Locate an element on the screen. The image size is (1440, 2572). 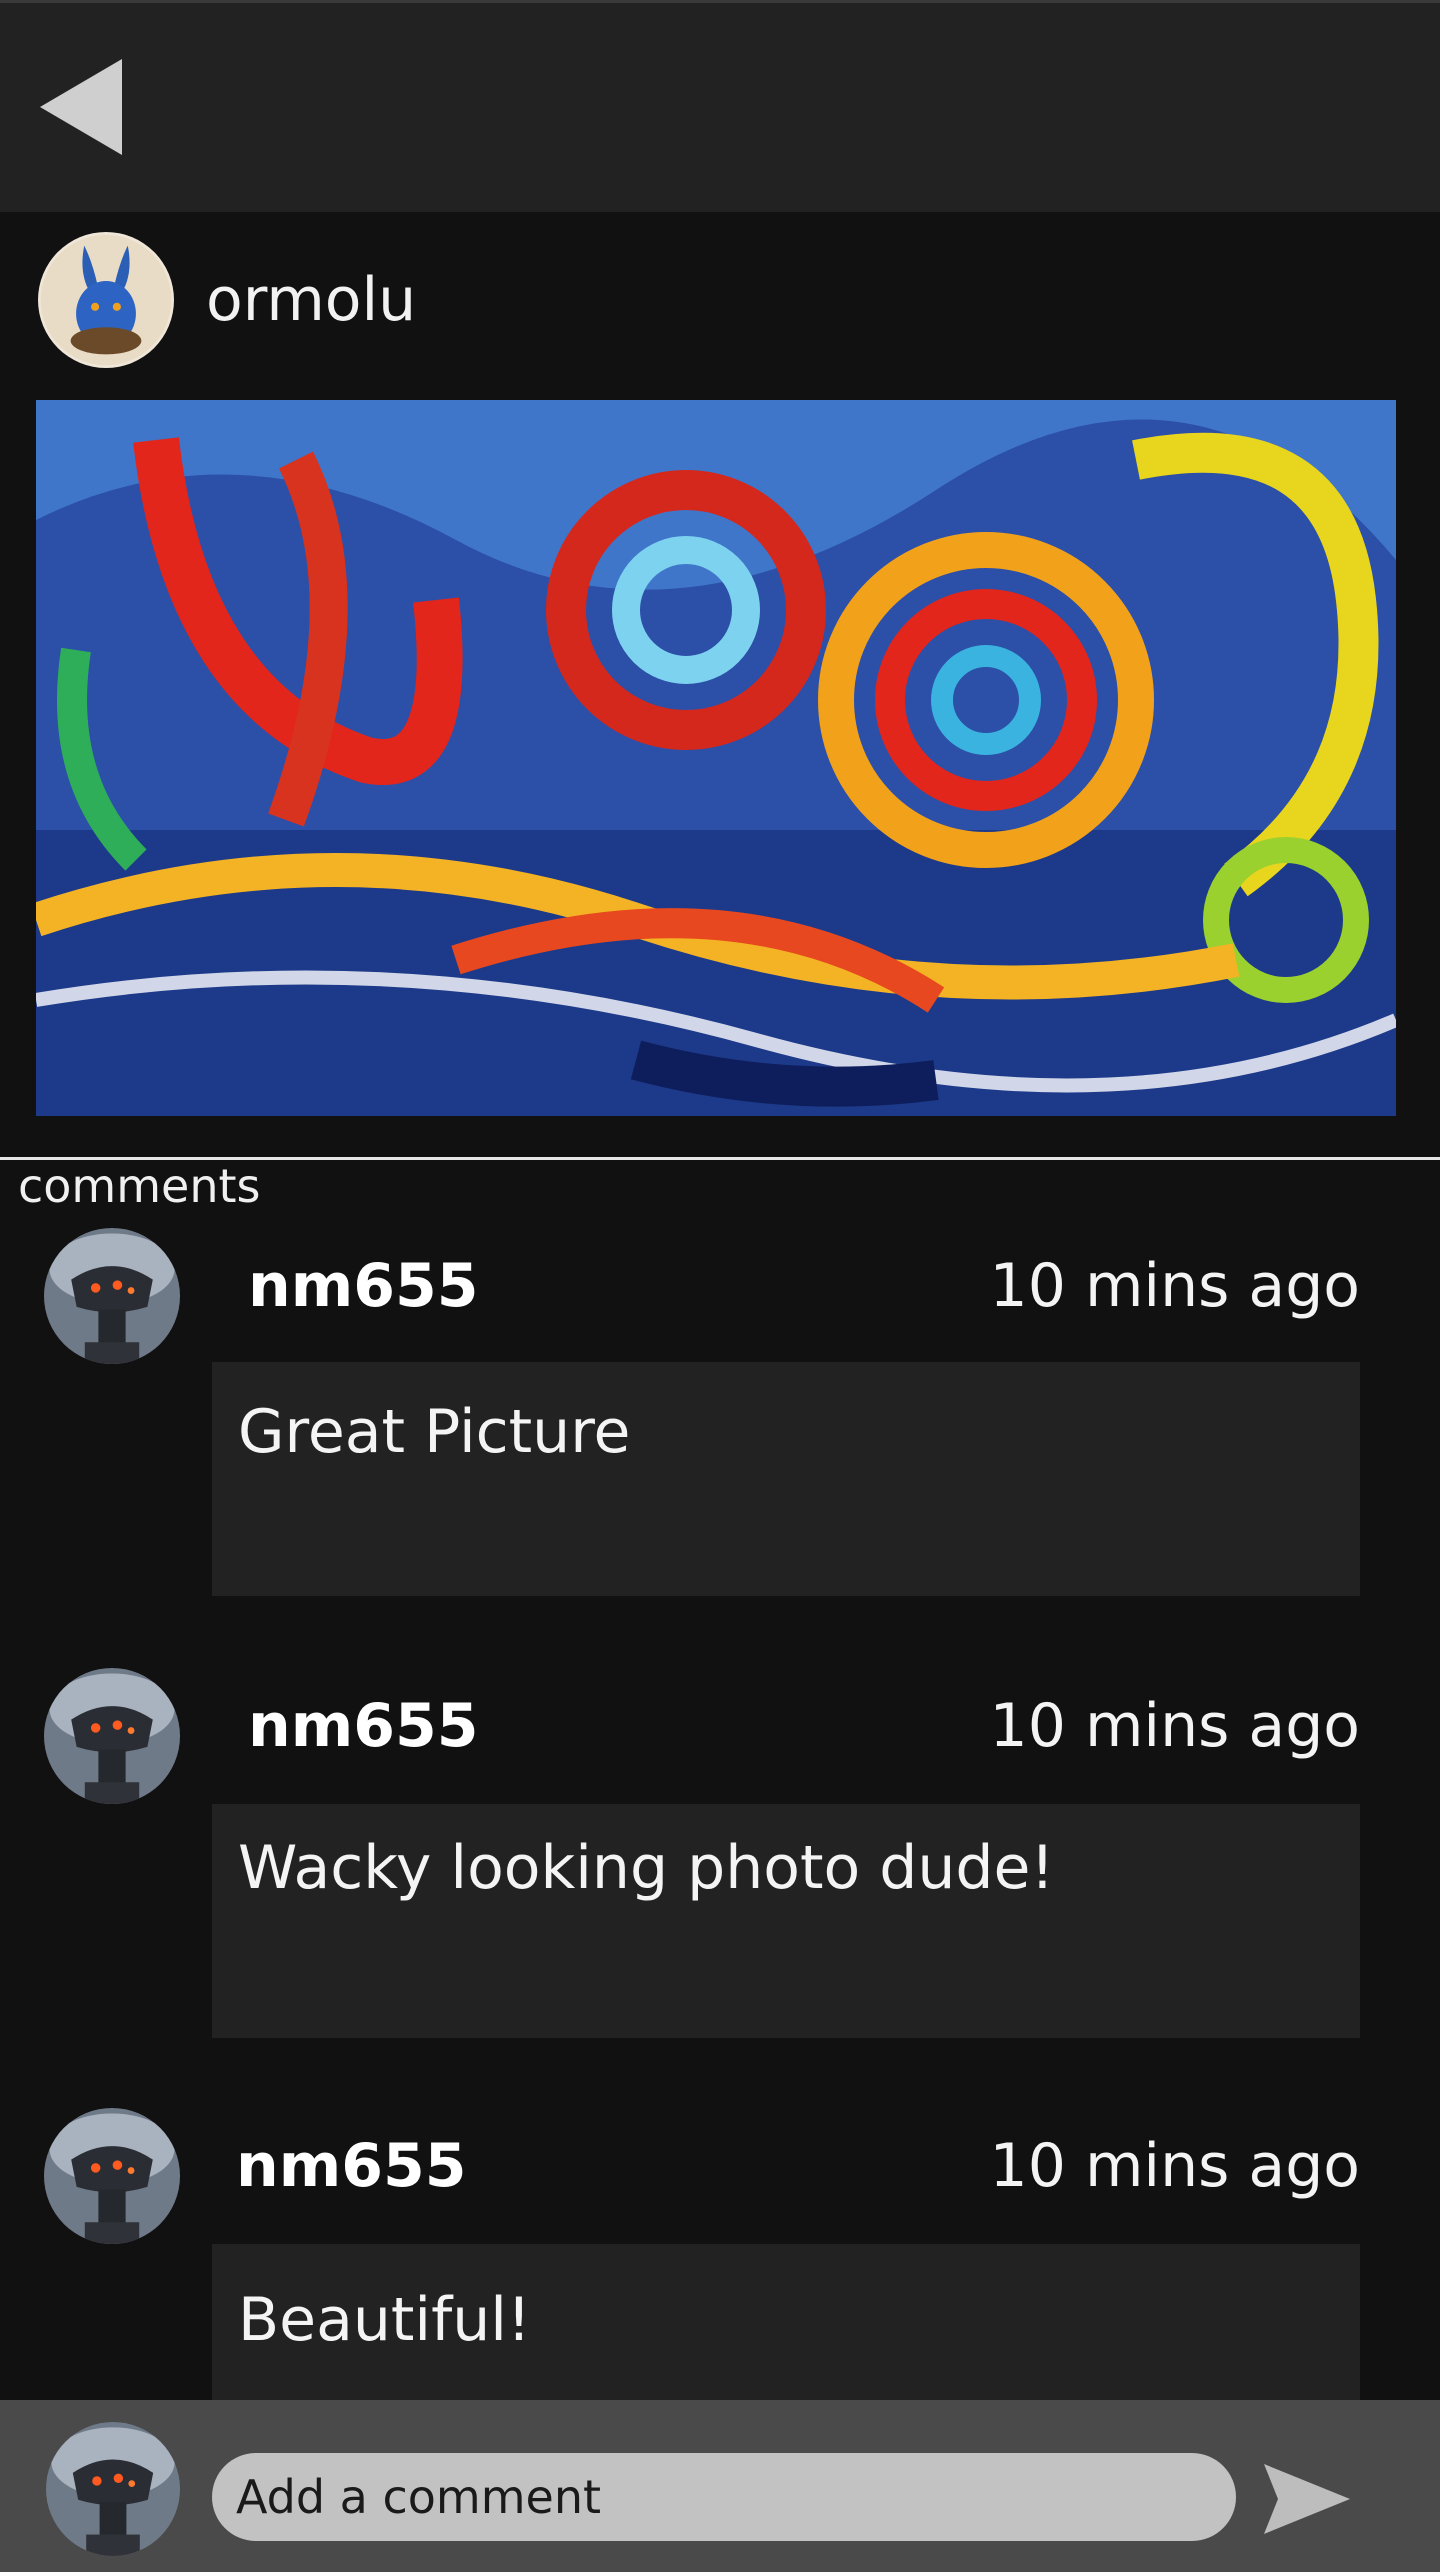
top-bar is located at coordinates (720, 106).